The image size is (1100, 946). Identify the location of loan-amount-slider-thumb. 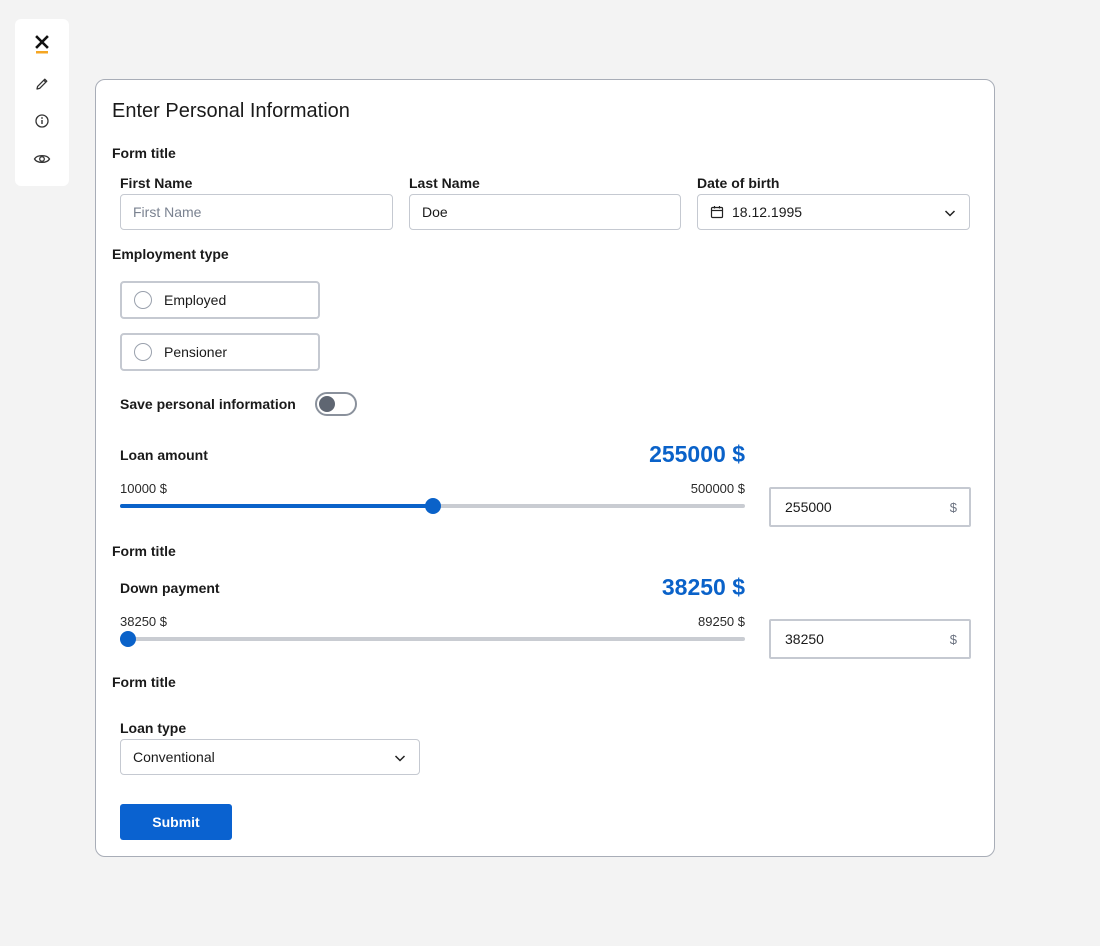
(432, 506).